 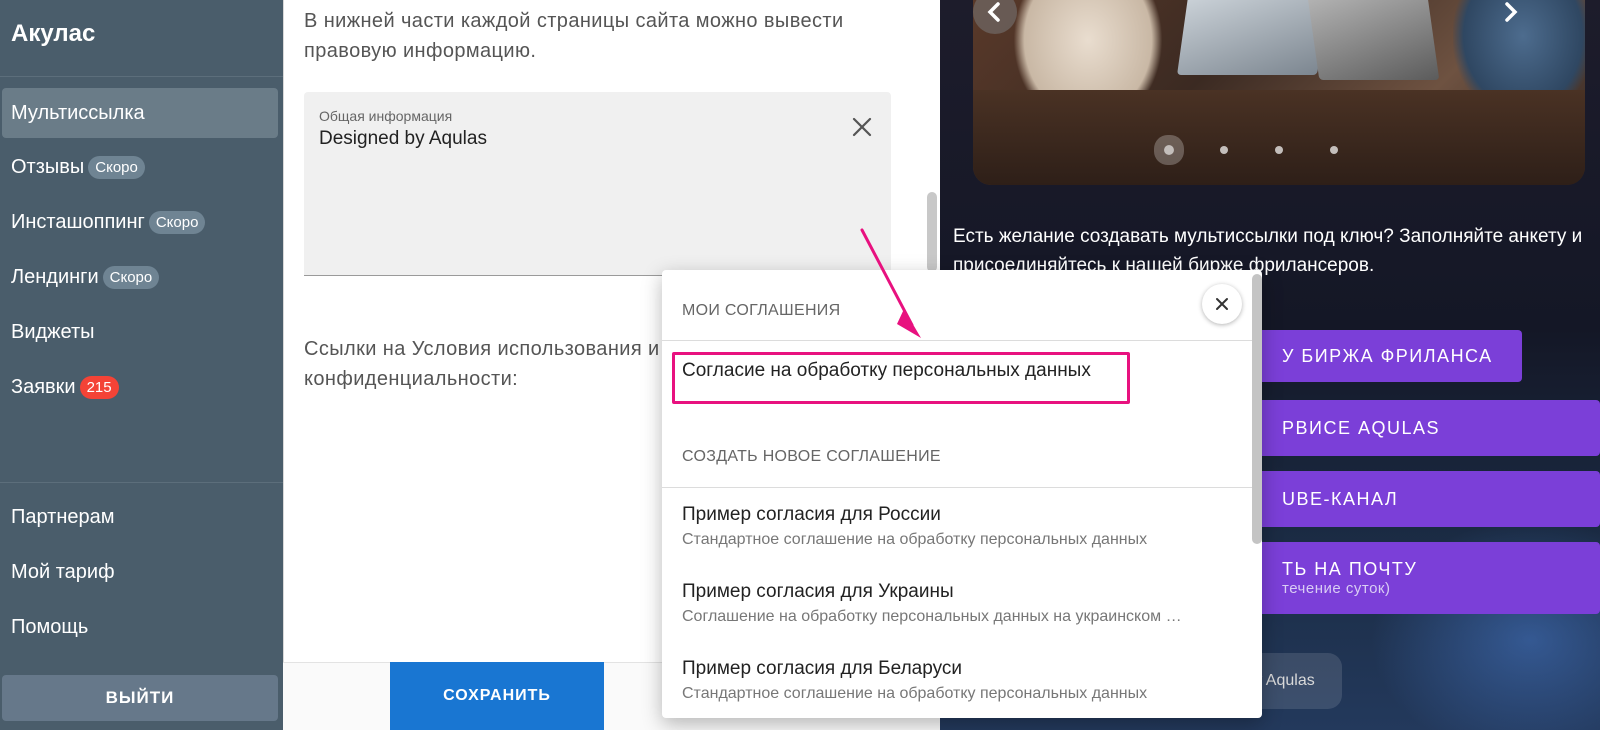 I want to click on sidebar-item-tariff: Мой тариф, so click(x=141, y=572).